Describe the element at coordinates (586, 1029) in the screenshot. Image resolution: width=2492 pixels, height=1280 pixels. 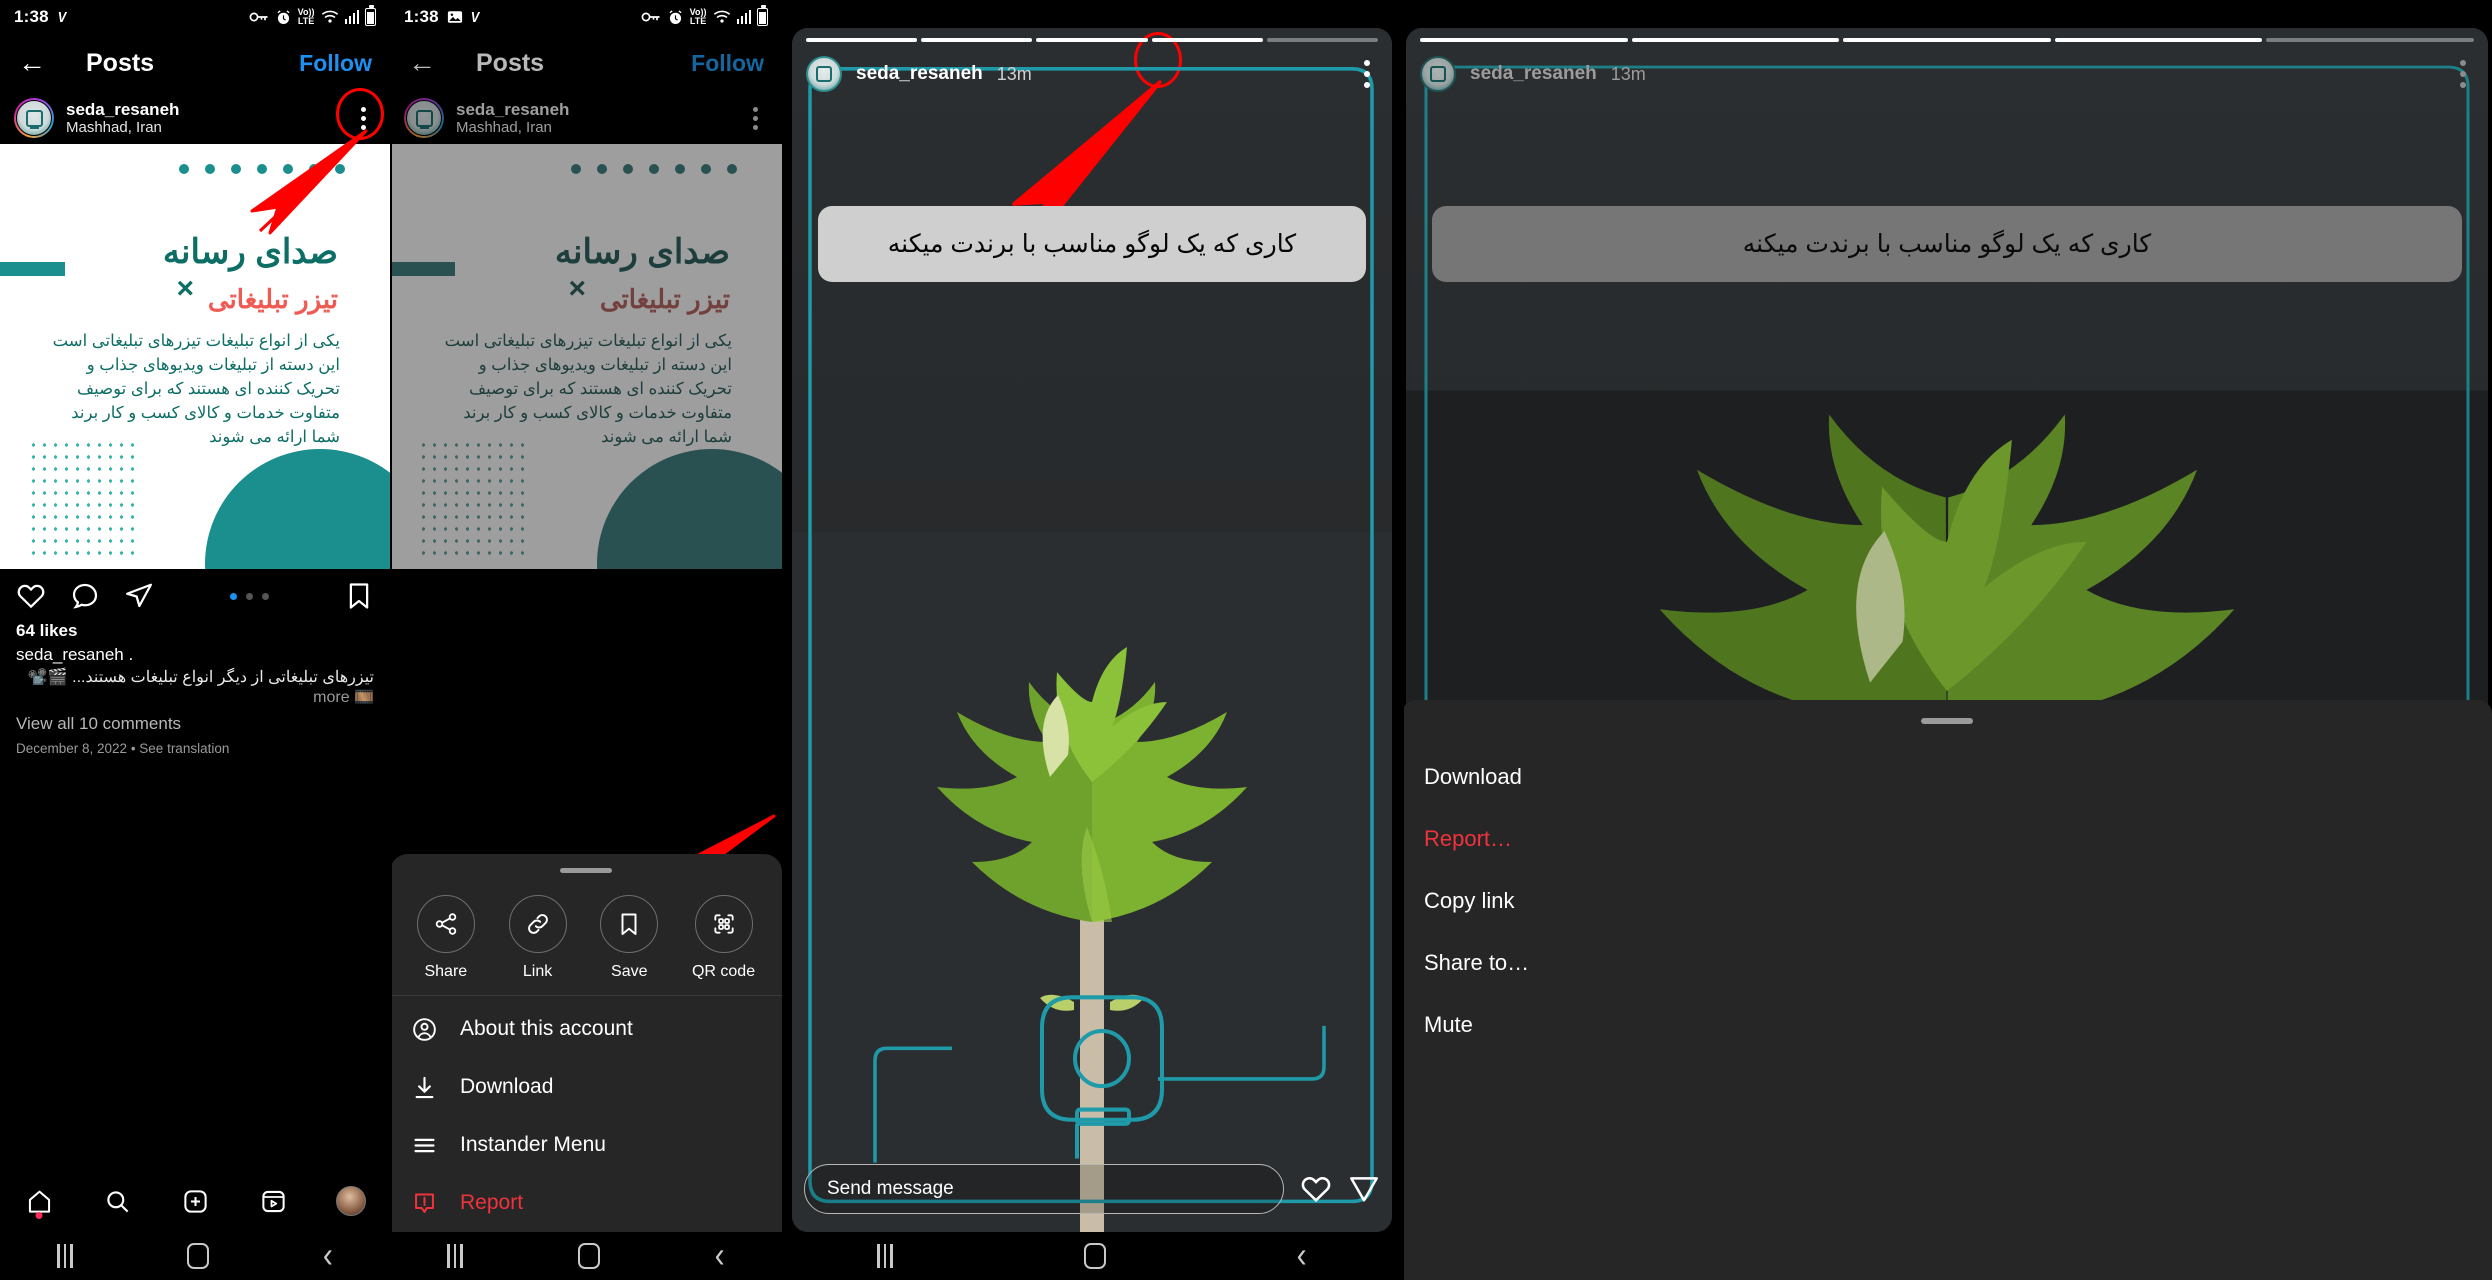
I see `menu-item-about-account: About this account` at that location.